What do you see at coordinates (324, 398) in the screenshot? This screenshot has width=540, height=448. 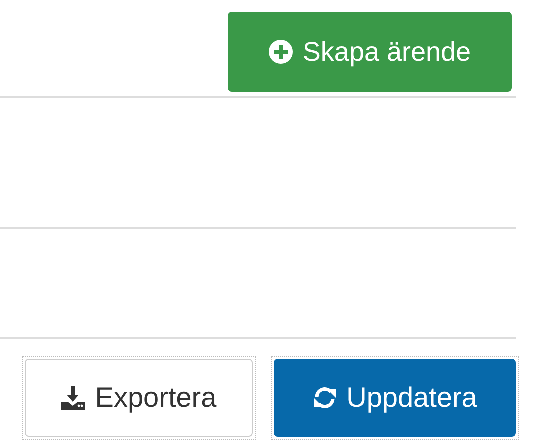 I see `refresh-icon` at bounding box center [324, 398].